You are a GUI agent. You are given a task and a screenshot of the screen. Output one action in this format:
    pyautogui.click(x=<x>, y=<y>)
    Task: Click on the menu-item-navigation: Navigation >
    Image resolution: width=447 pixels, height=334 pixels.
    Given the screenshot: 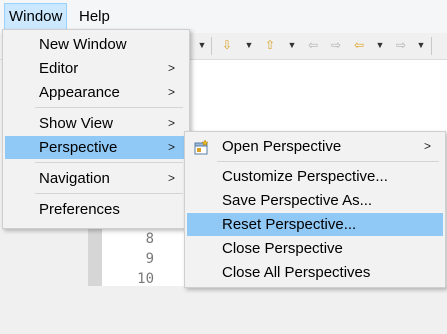 What is the action you would take?
    pyautogui.click(x=96, y=178)
    